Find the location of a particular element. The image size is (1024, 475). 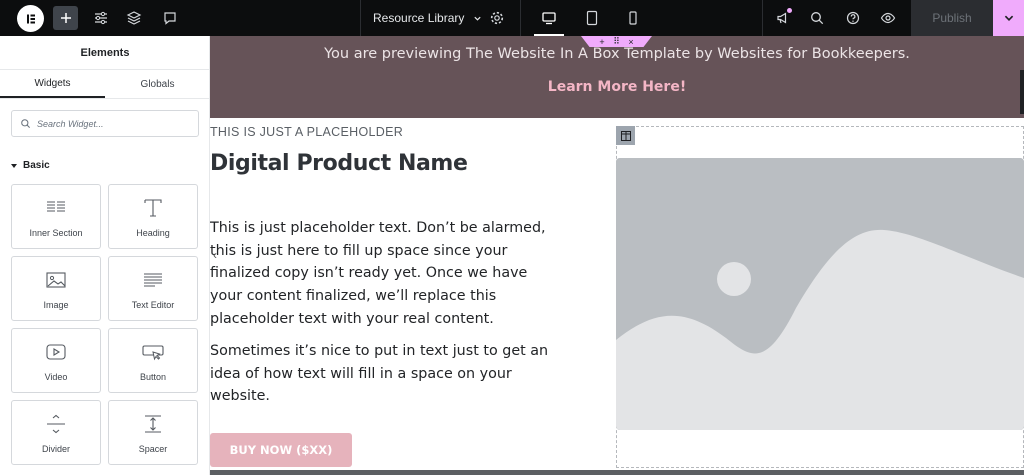

widget-text-editor: Text Editor is located at coordinates (153, 288).